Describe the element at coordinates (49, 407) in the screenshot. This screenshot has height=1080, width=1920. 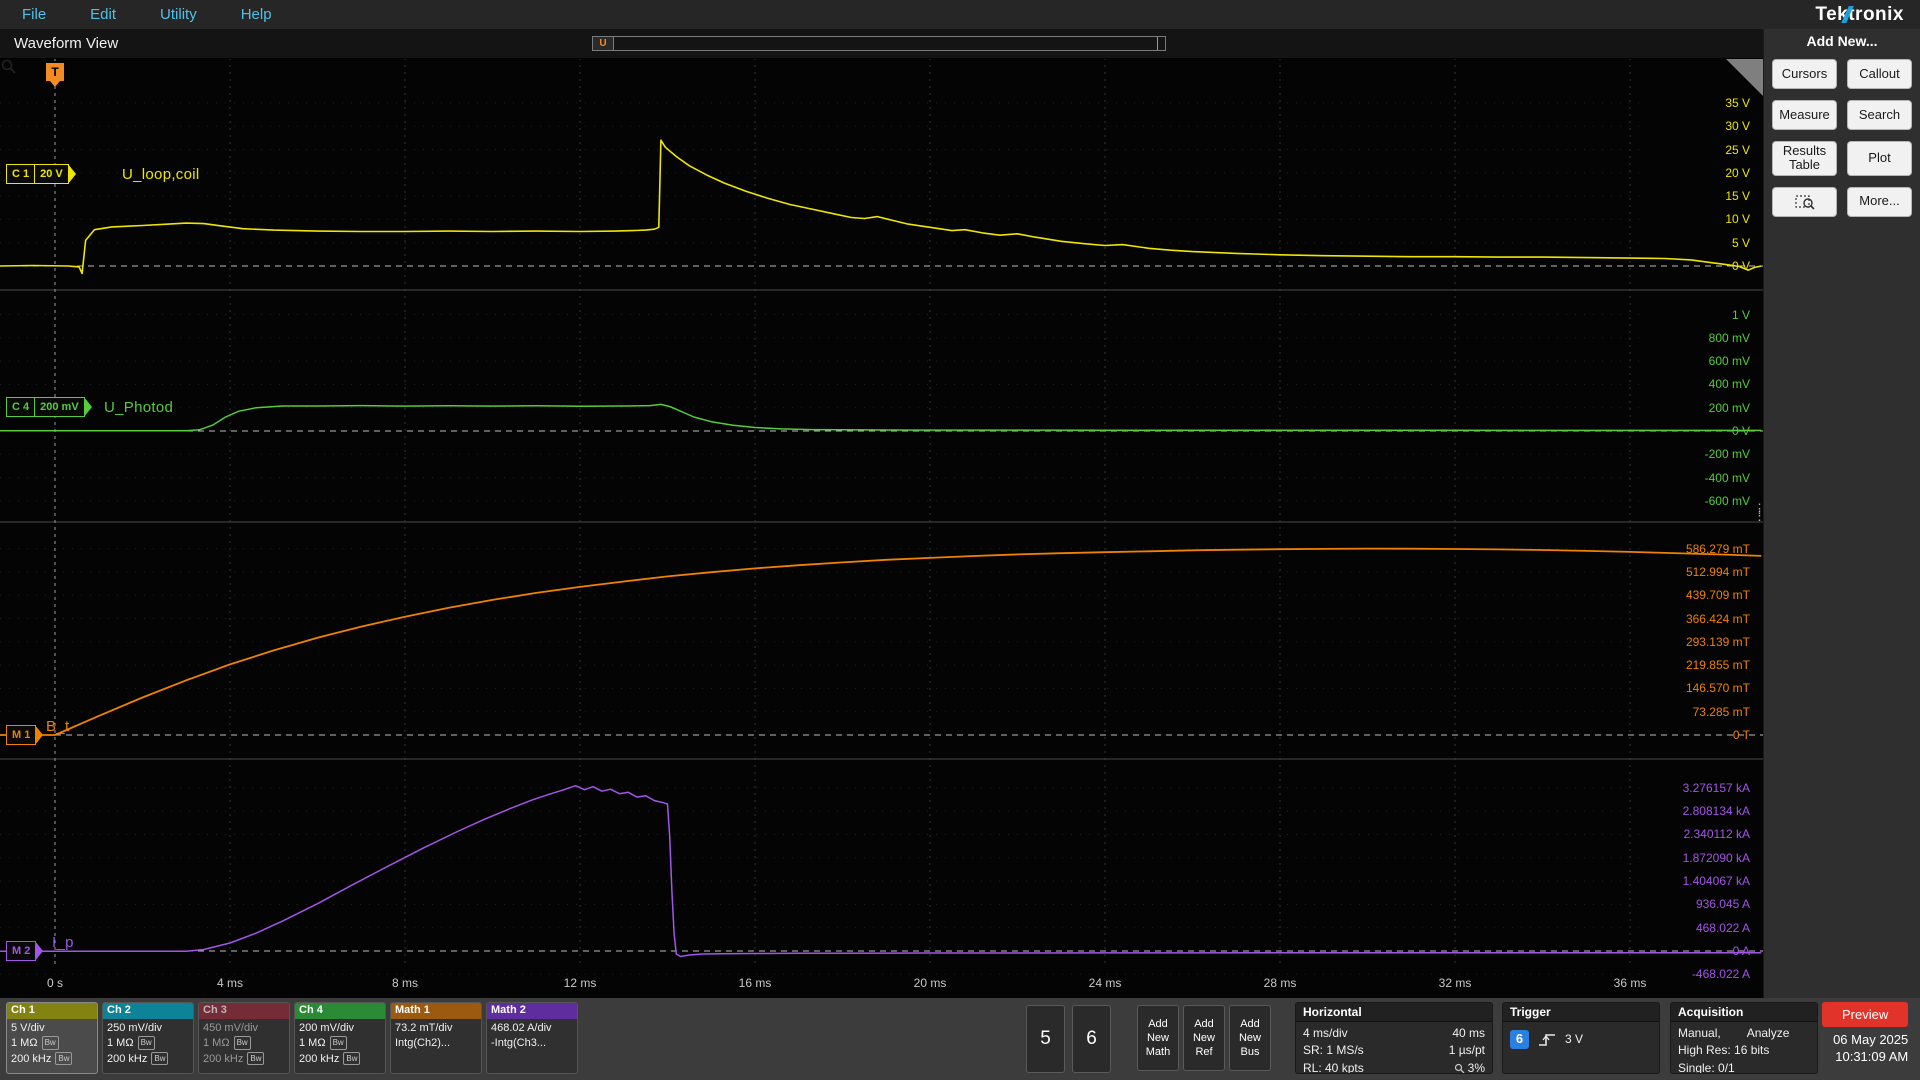
I see `trace-badge-ch4: C 4 200 mV` at that location.